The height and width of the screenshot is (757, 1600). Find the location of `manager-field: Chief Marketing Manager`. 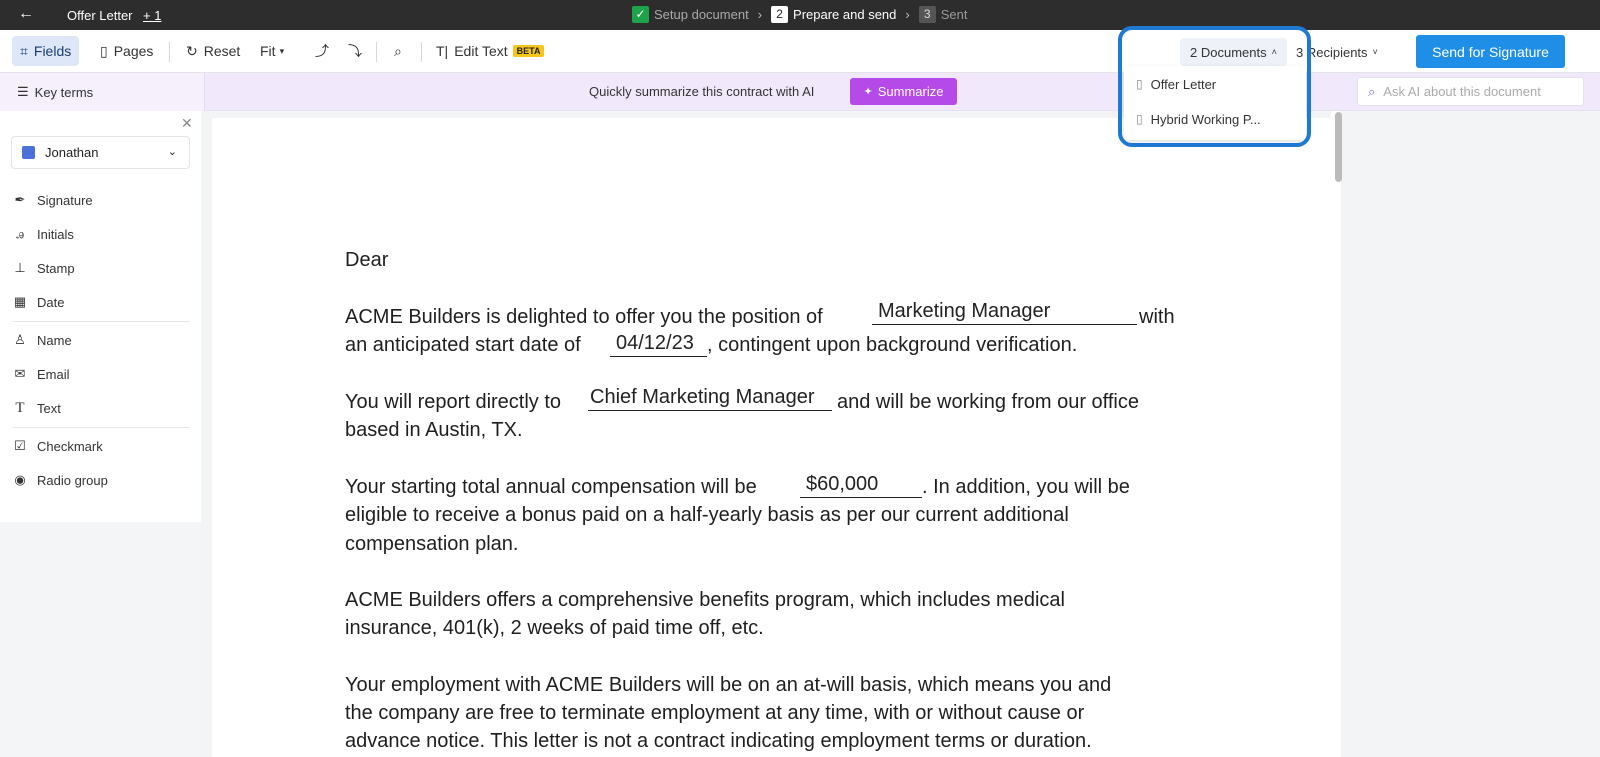

manager-field: Chief Marketing Manager is located at coordinates (710, 398).